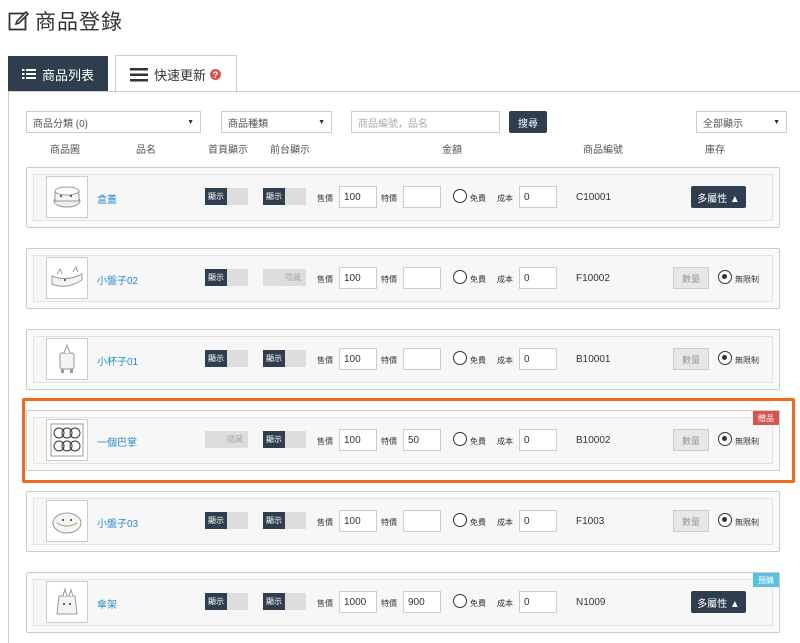  I want to click on product-name-link: 一個巴掌, so click(117, 441).